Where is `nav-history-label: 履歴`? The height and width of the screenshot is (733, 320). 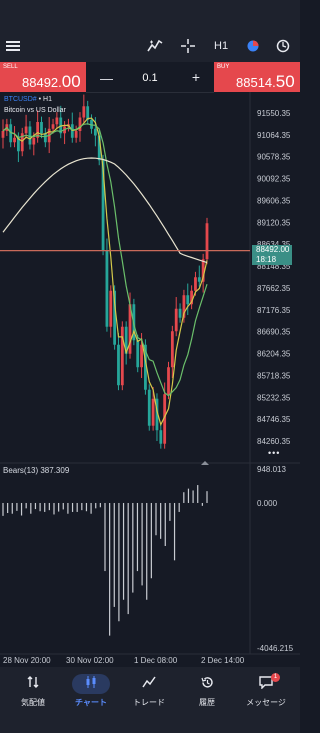
nav-history-label: 履歴 is located at coordinates (207, 702).